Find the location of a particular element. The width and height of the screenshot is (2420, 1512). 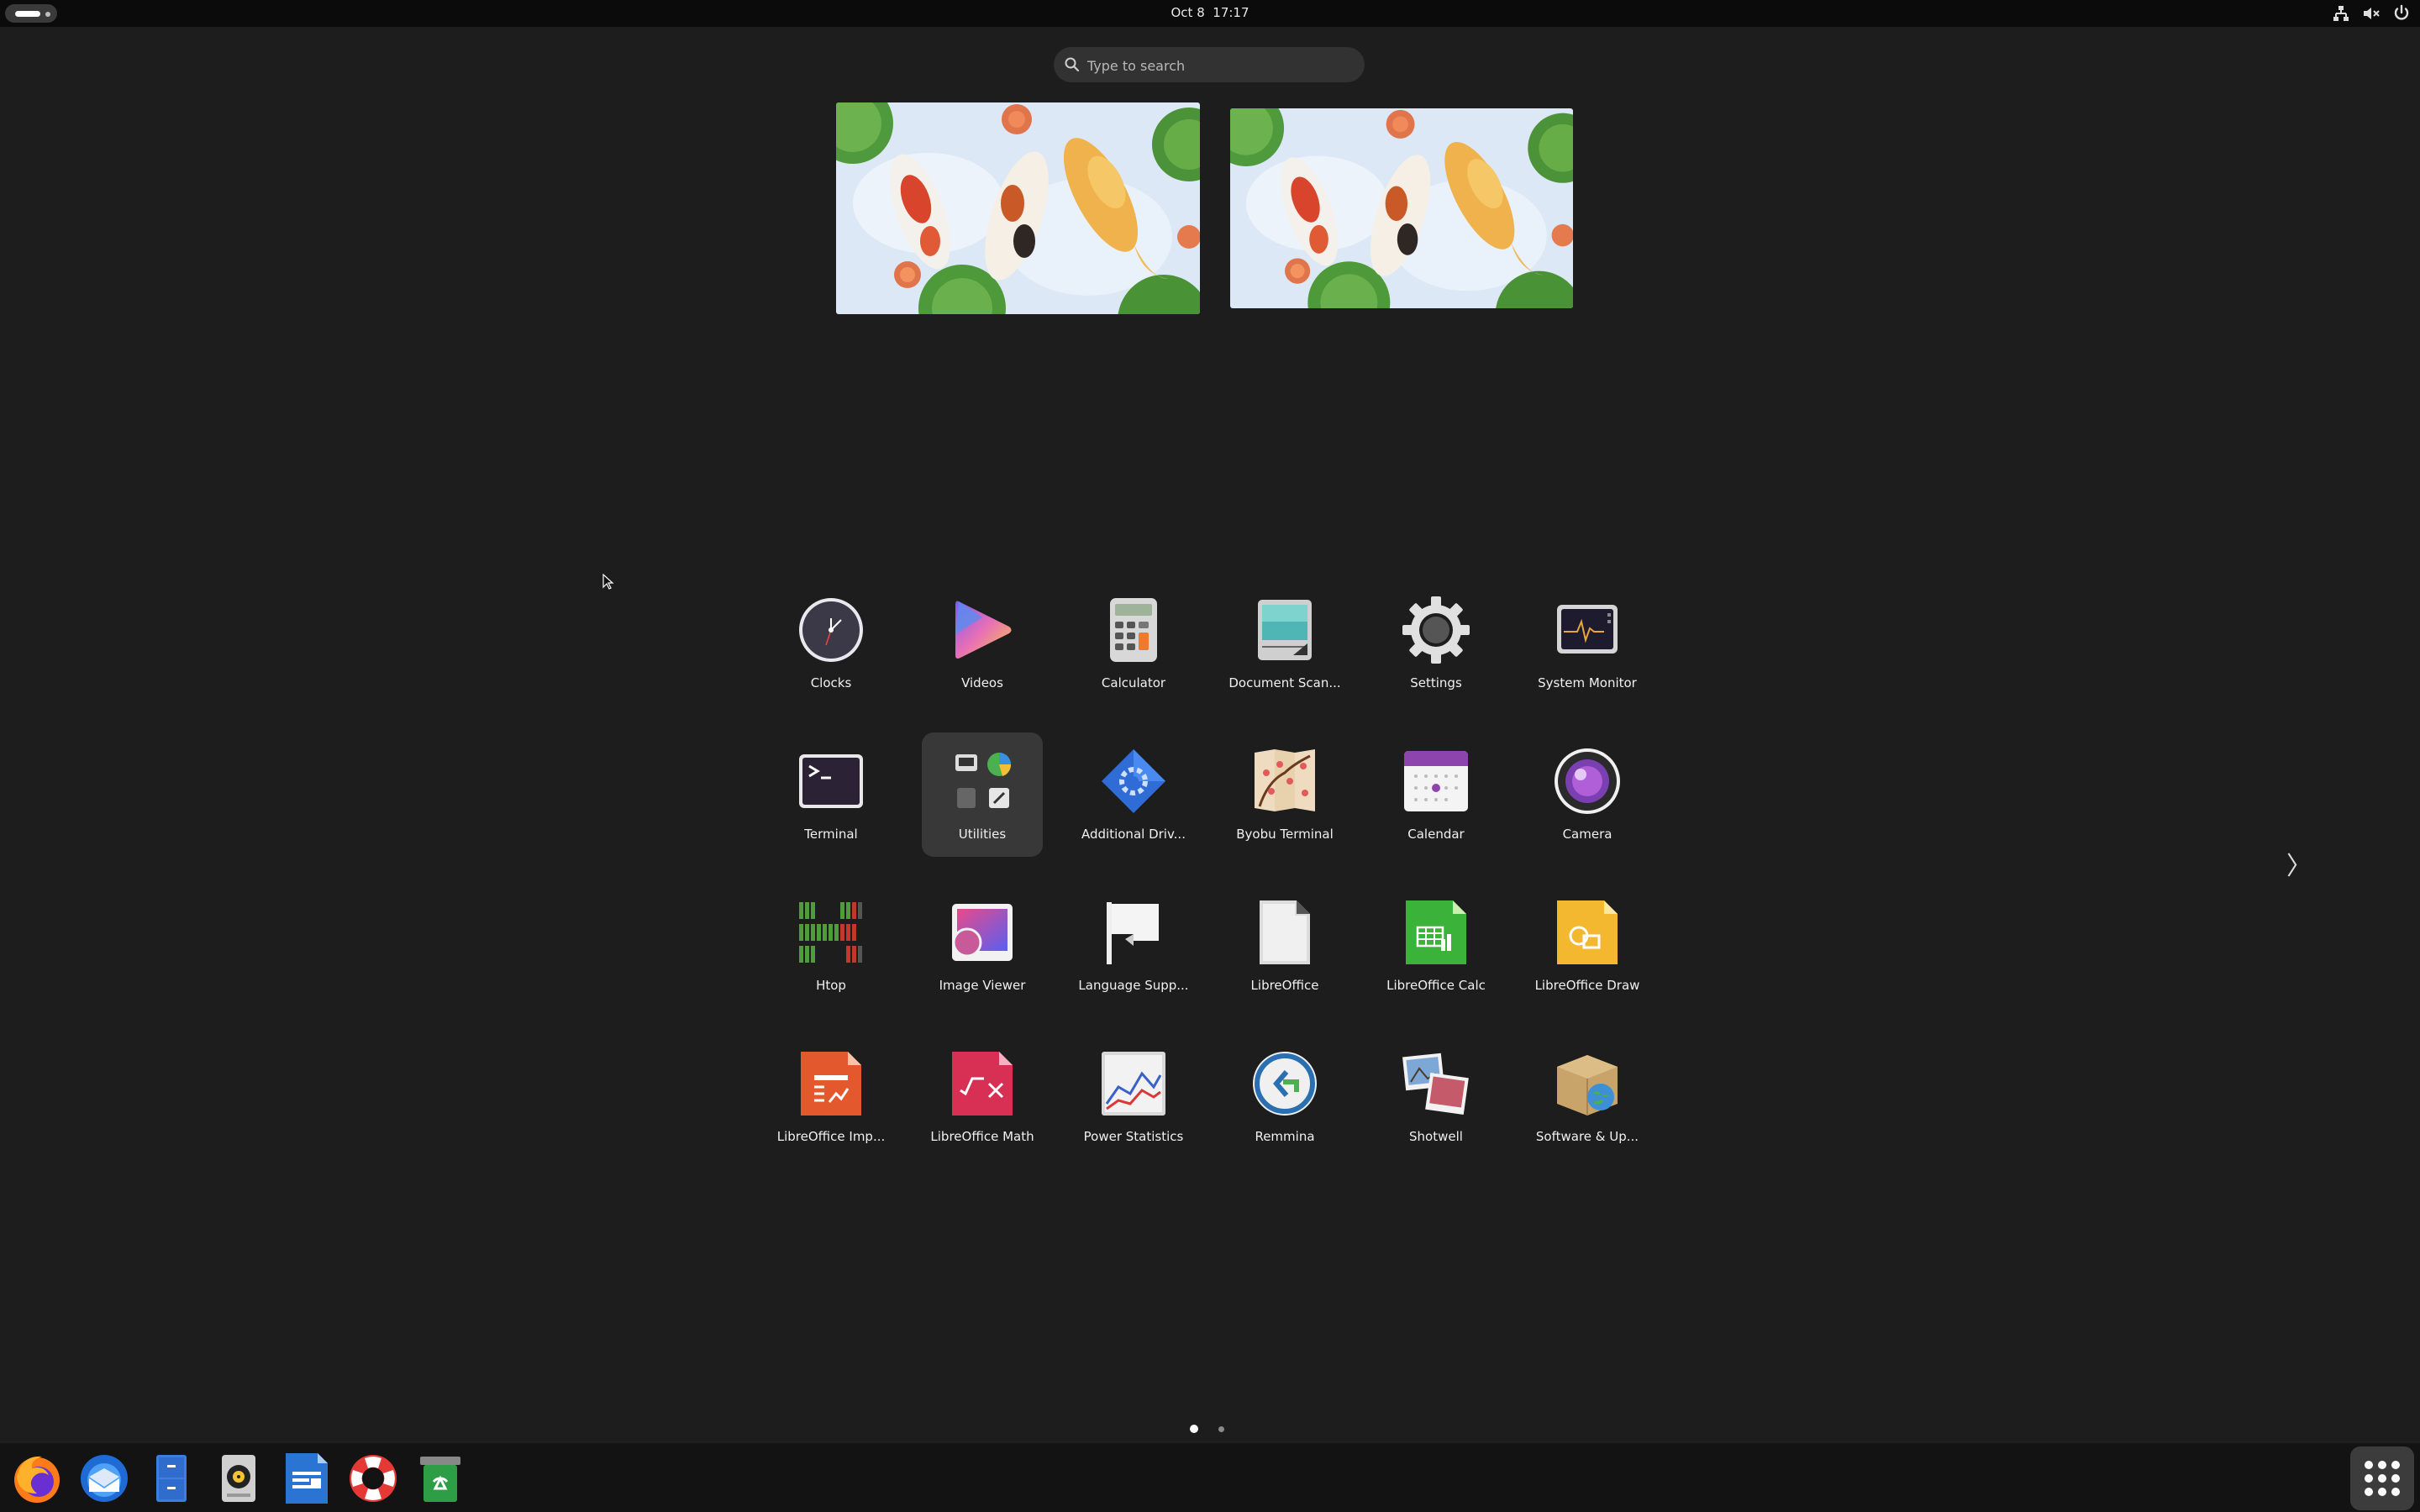

app-power-statistics: Power Statistics is located at coordinates (1134, 1097).